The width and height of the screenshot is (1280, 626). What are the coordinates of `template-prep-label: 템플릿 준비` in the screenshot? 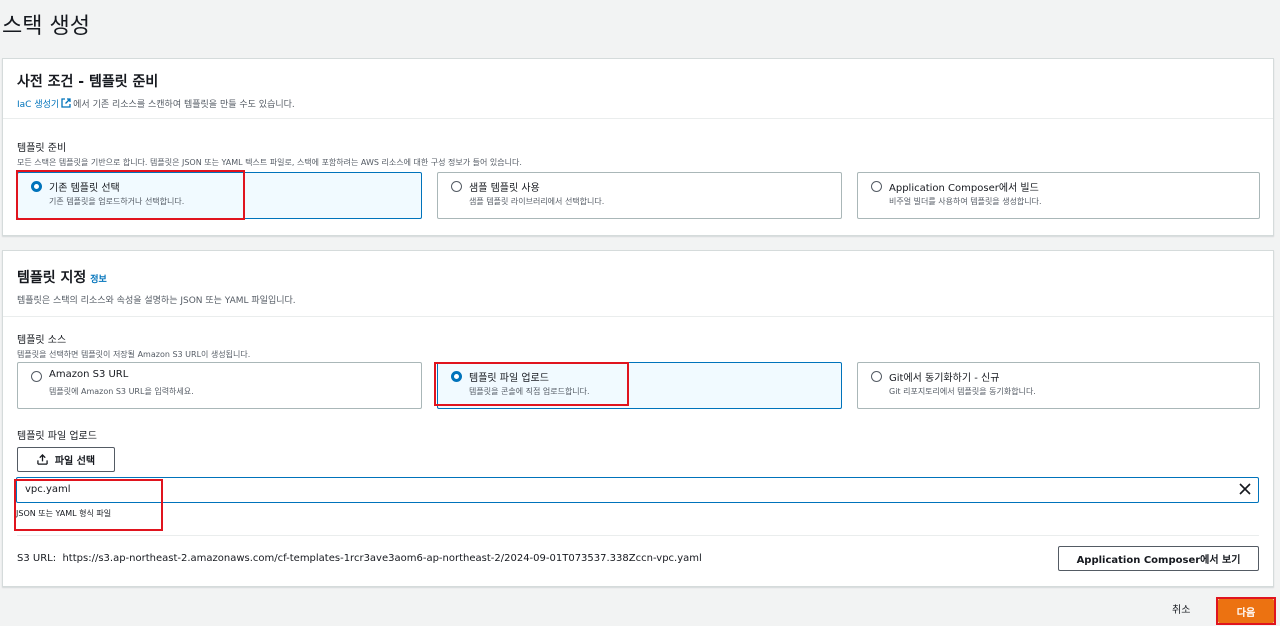 It's located at (42, 148).